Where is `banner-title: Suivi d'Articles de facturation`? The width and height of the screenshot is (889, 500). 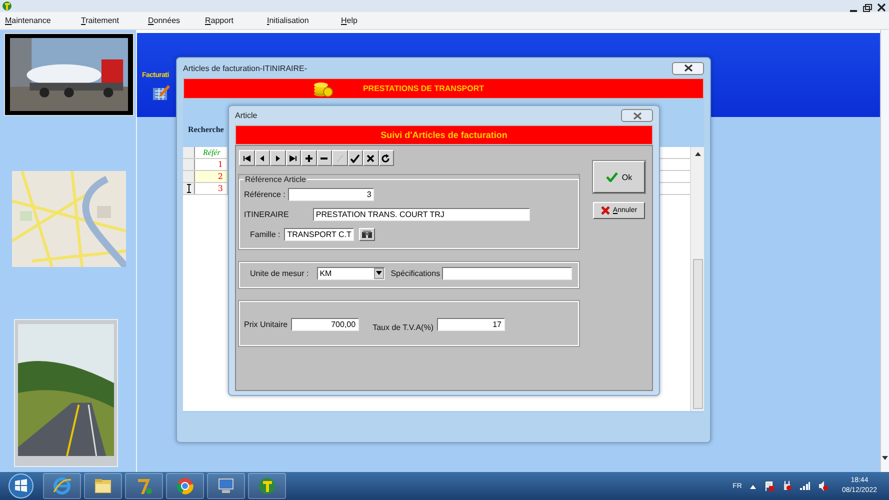
banner-title: Suivi d'Articles de facturation is located at coordinates (444, 135).